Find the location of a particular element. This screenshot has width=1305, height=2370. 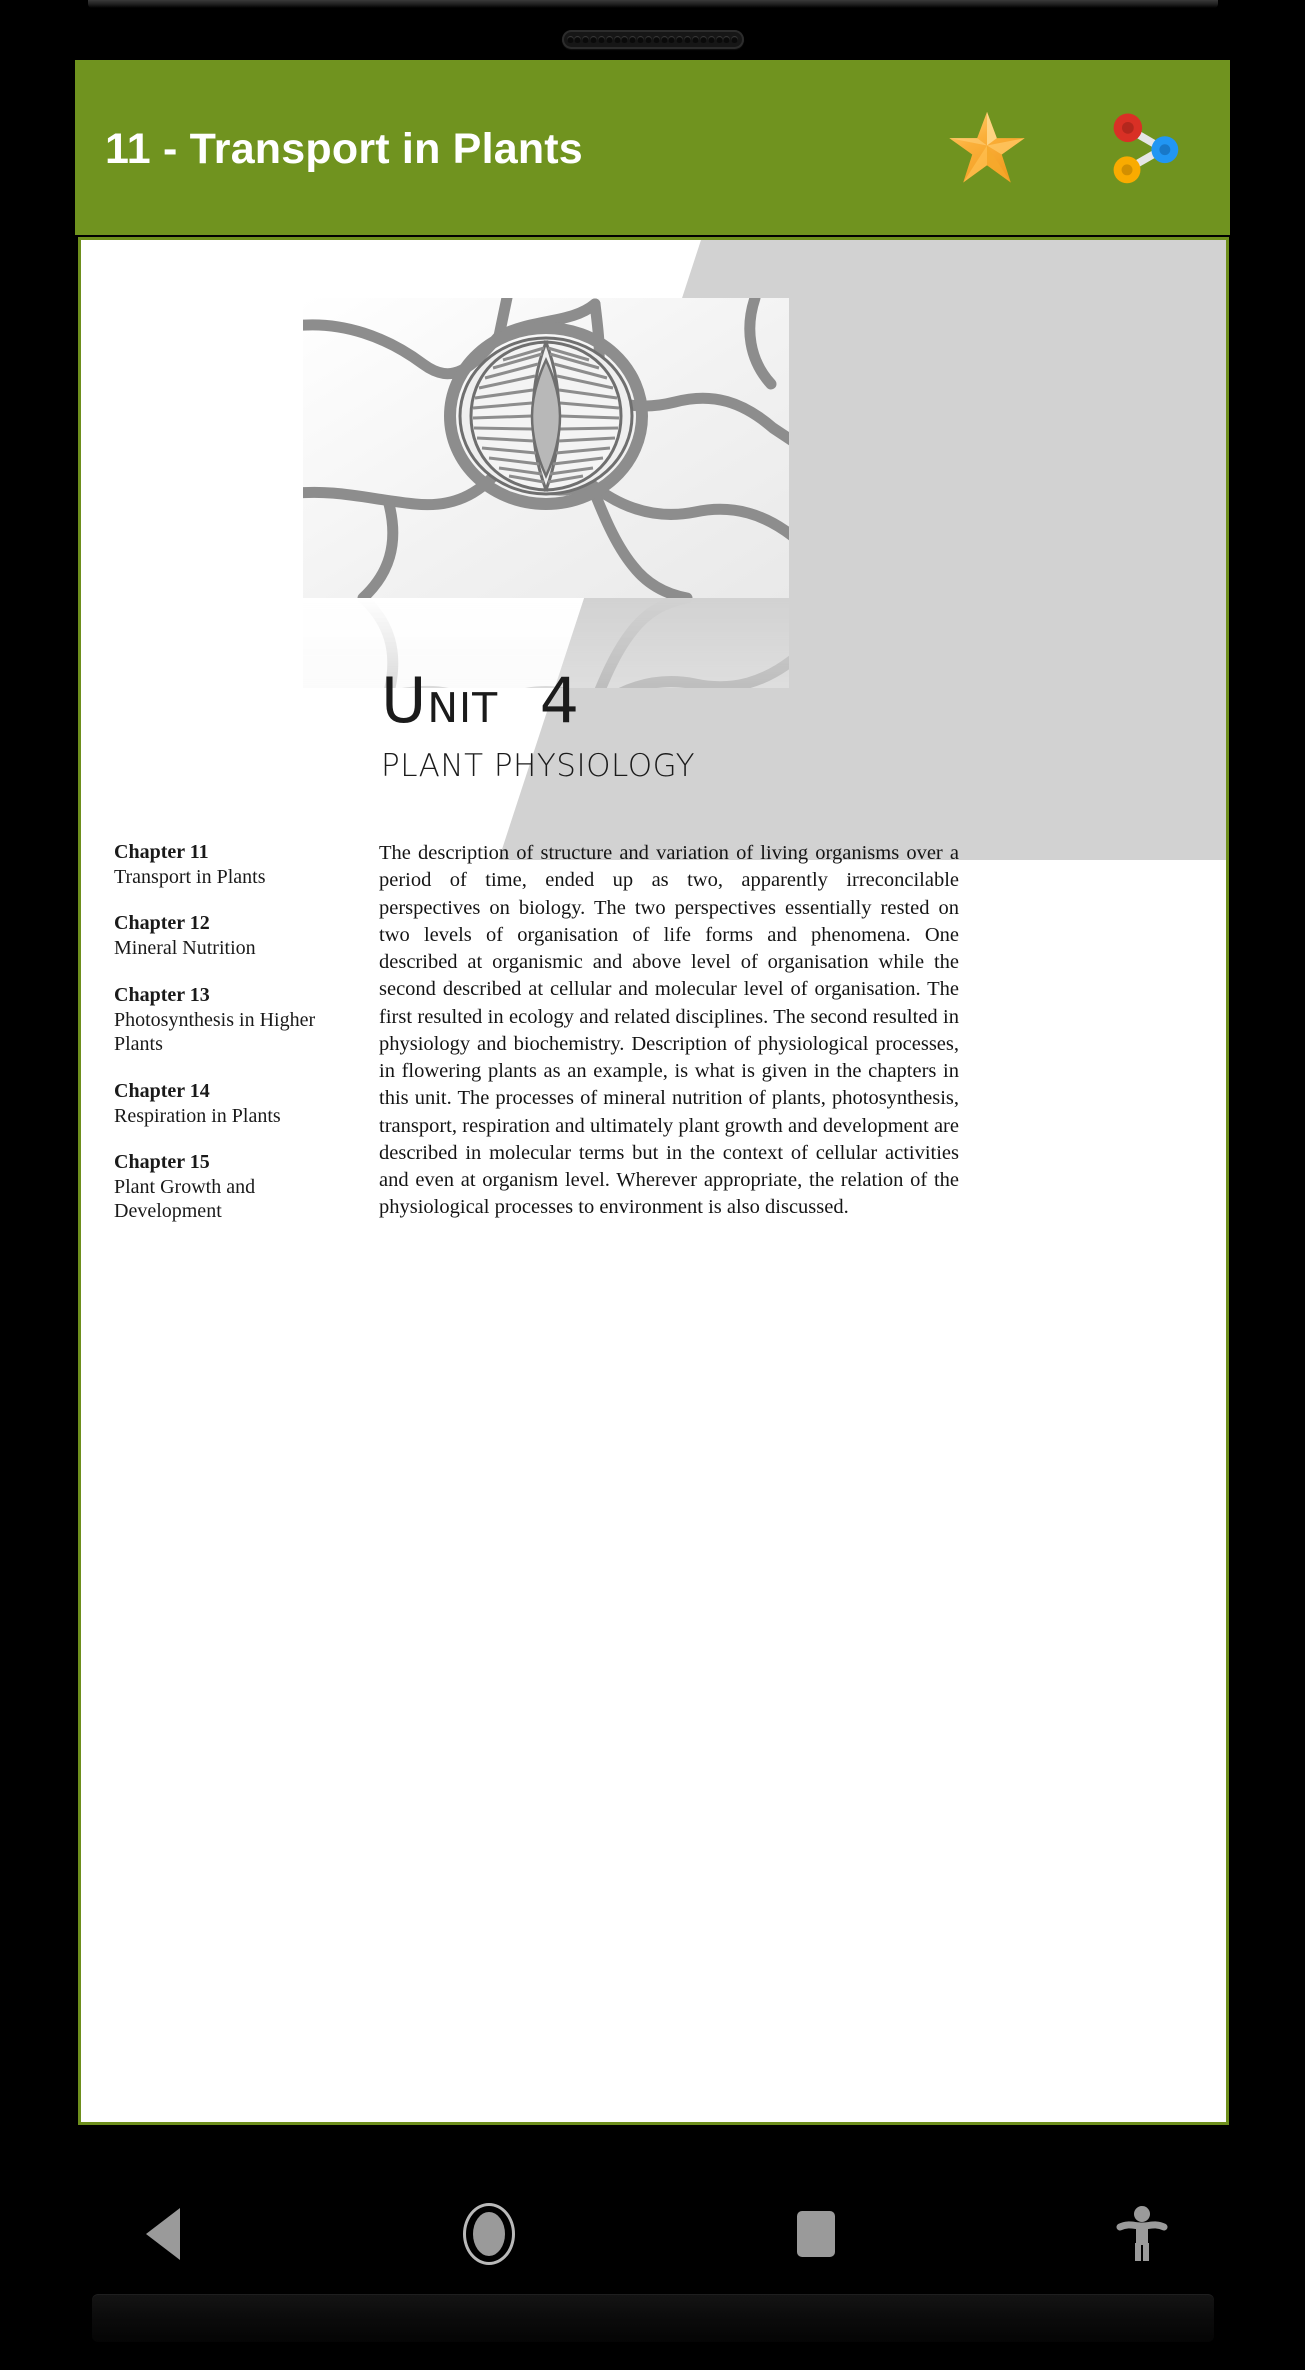

chapter-number: Chapter 13 is located at coordinates (162, 994).